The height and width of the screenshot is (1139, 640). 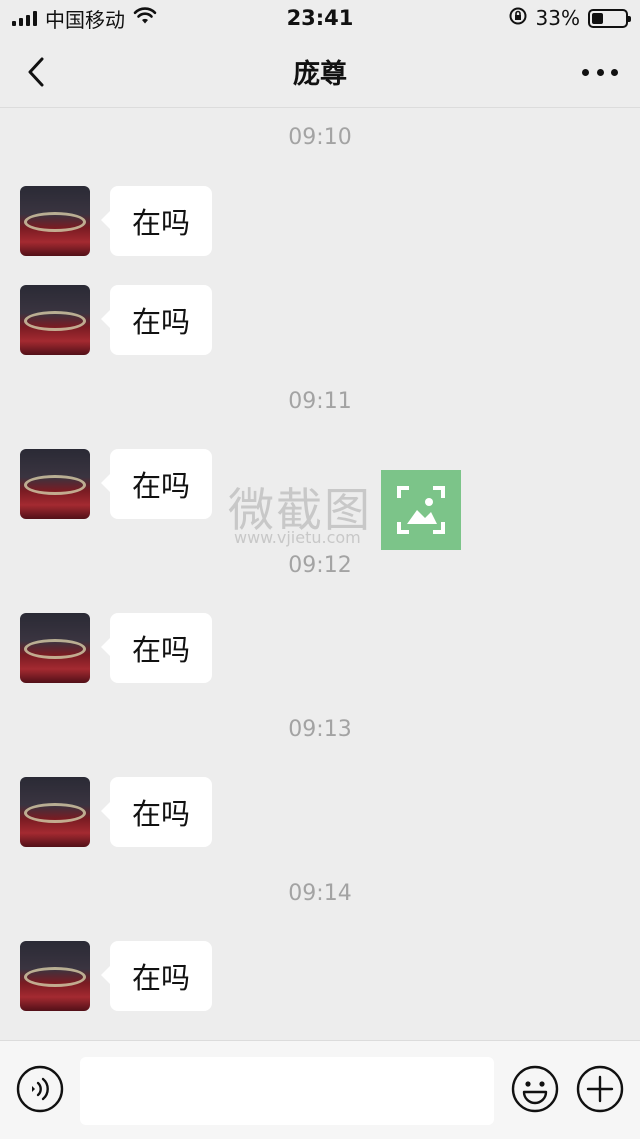 What do you see at coordinates (557, 18) in the screenshot?
I see `battery-percent: 33%` at bounding box center [557, 18].